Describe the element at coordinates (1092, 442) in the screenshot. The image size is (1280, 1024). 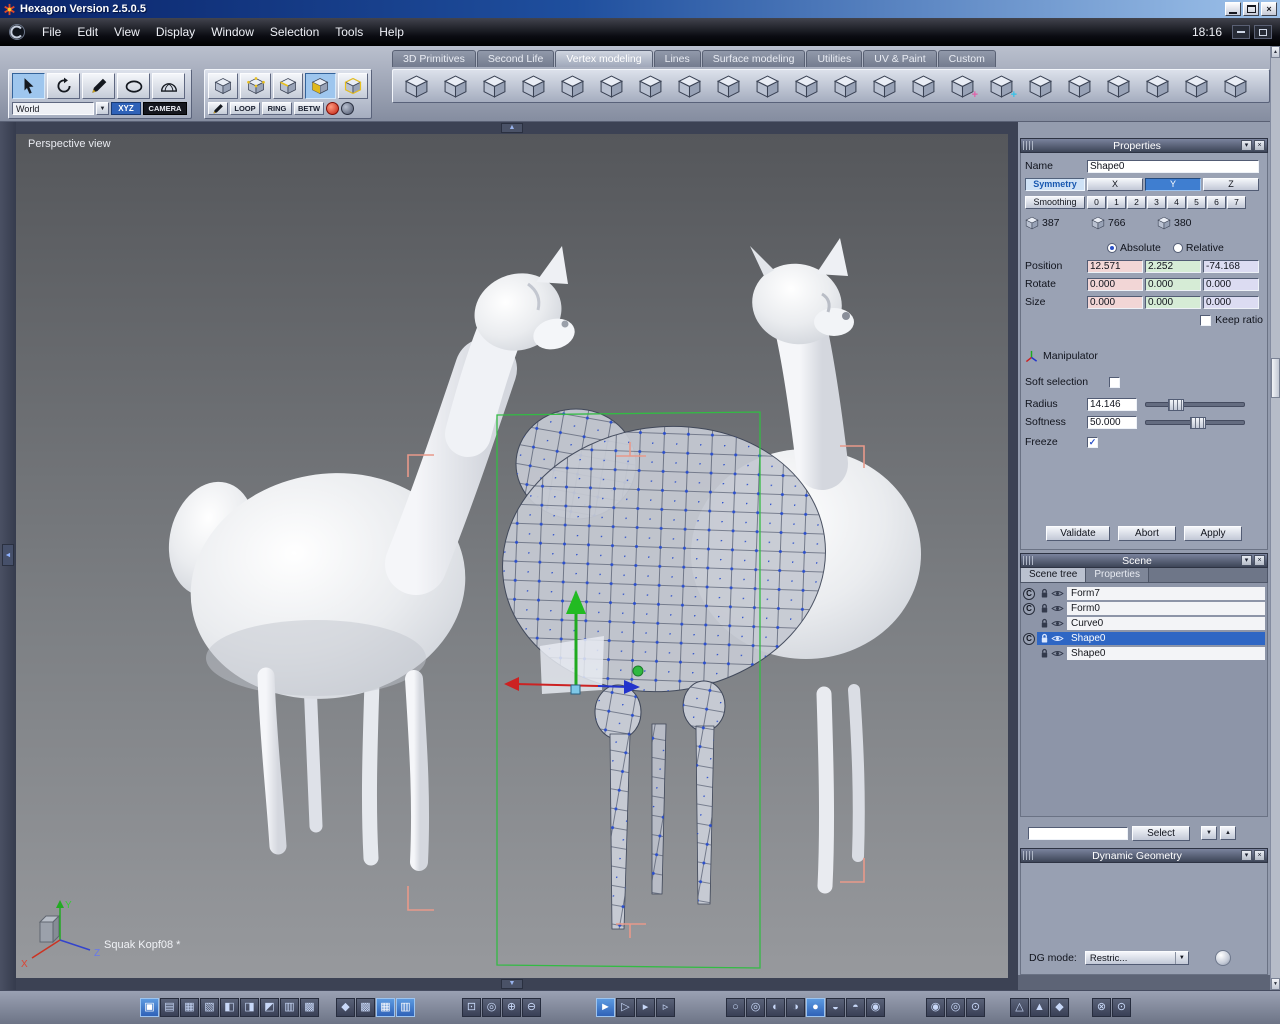
I see `freeze-checkbox: ✓` at that location.